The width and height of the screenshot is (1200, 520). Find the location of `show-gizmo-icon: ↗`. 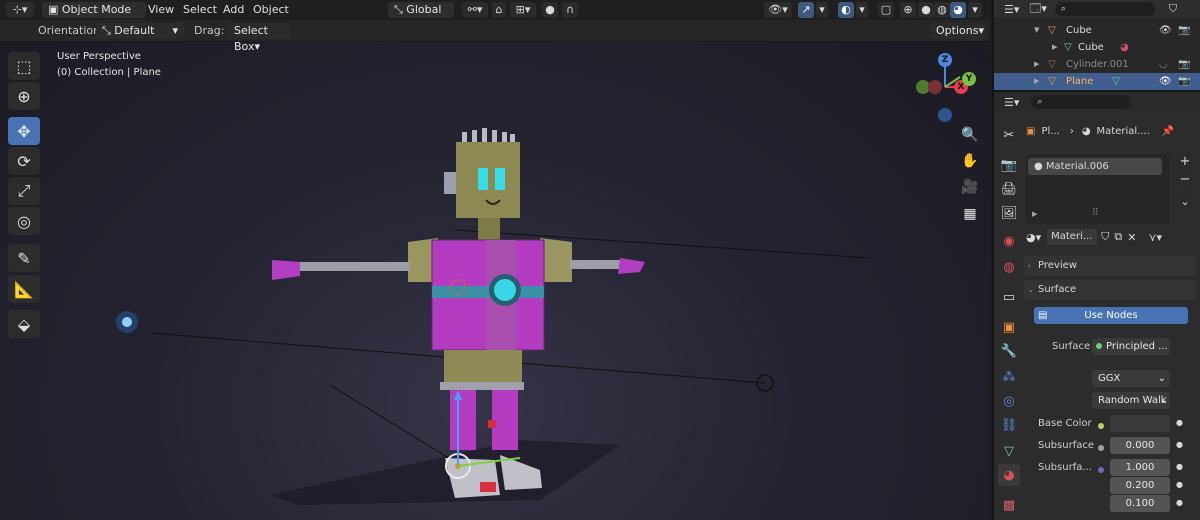

show-gizmo-icon: ↗ is located at coordinates (806, 10).